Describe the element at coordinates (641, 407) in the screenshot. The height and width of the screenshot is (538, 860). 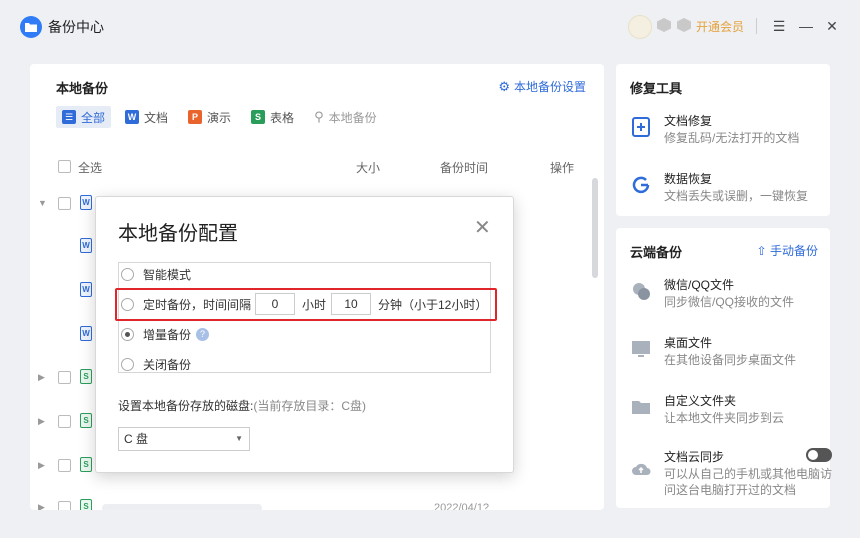
I see `folder-icon` at that location.